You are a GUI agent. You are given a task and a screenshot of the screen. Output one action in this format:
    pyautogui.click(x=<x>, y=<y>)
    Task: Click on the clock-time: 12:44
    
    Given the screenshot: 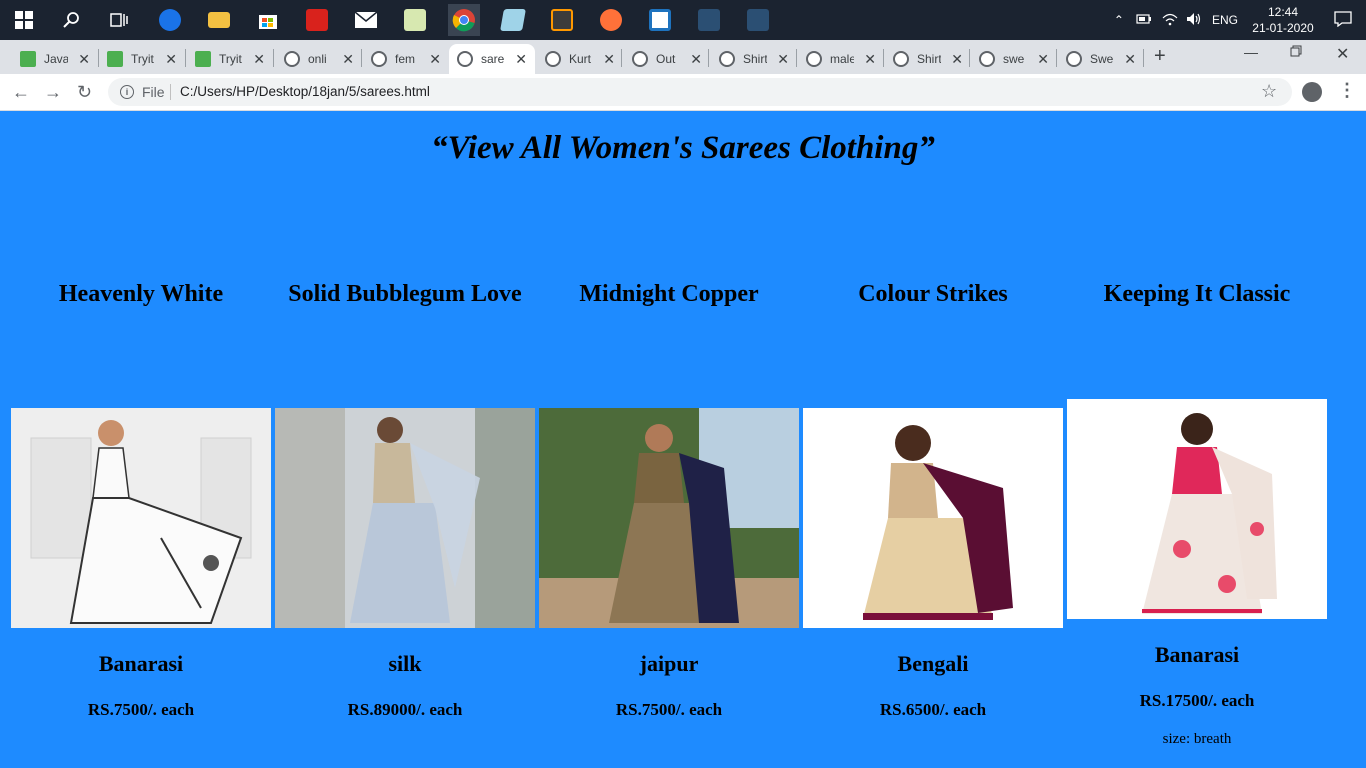 What is the action you would take?
    pyautogui.click(x=1283, y=12)
    